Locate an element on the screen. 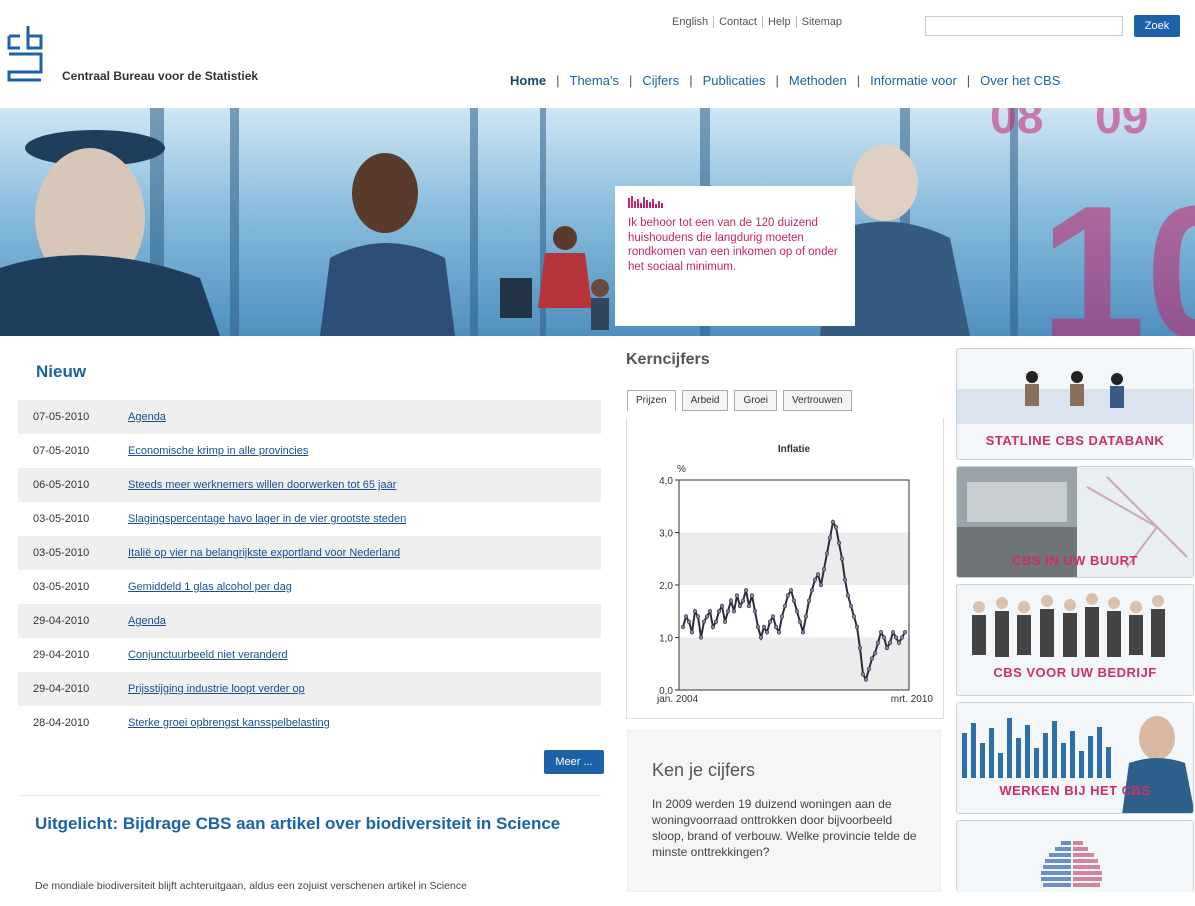 The width and height of the screenshot is (1195, 906). nav-home: Home is located at coordinates (528, 80).